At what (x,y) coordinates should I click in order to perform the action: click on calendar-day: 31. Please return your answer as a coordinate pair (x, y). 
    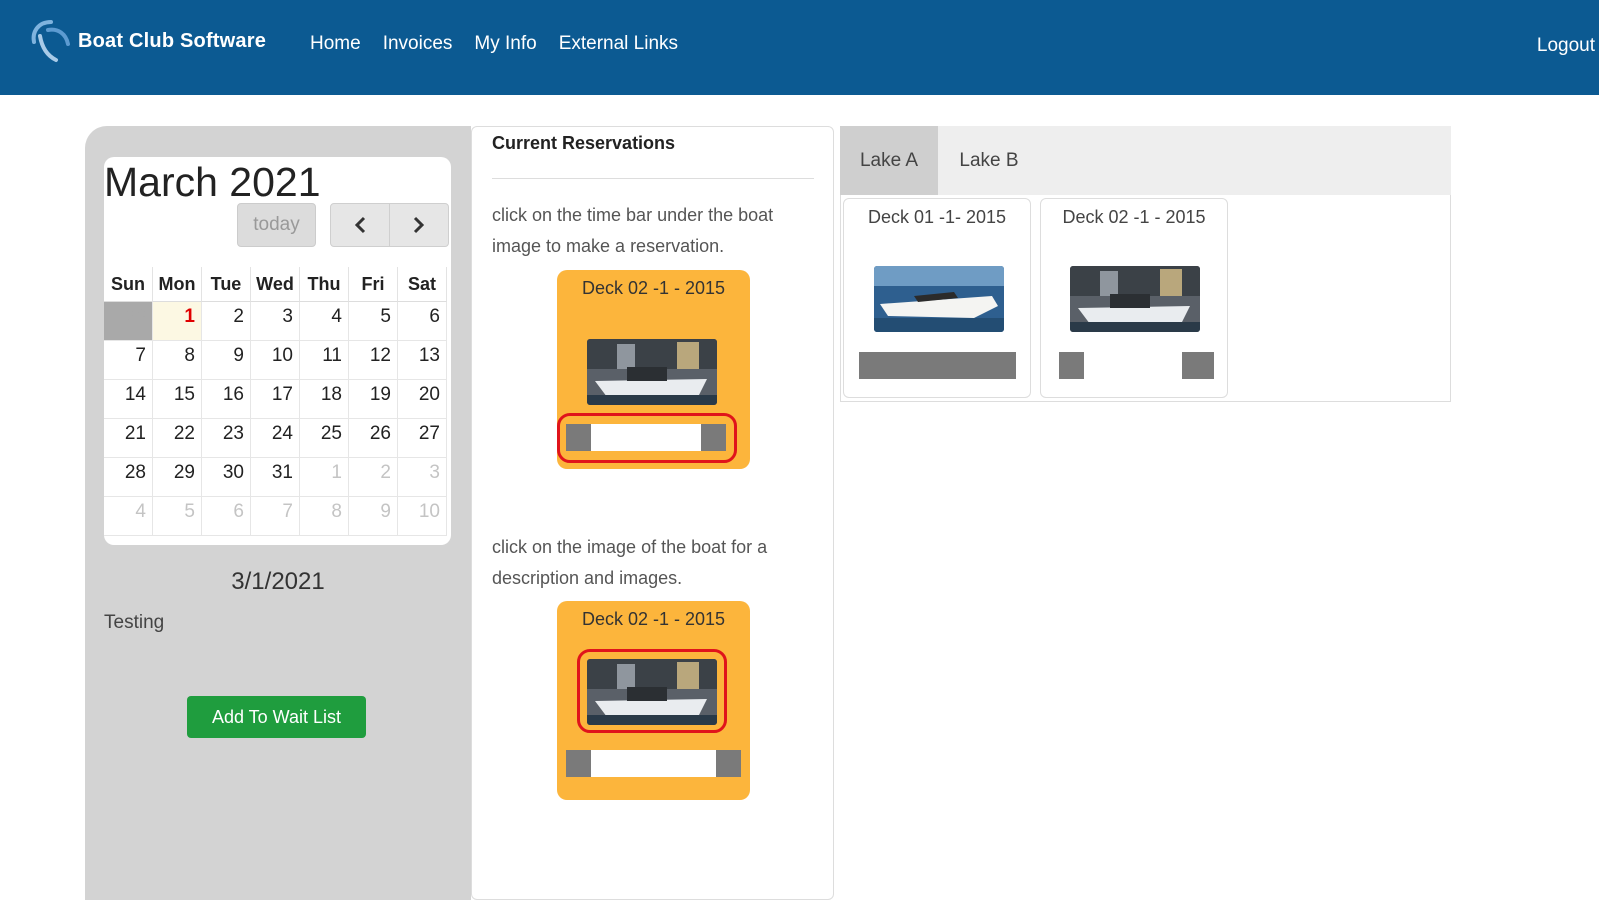
    Looking at the image, I should click on (275, 477).